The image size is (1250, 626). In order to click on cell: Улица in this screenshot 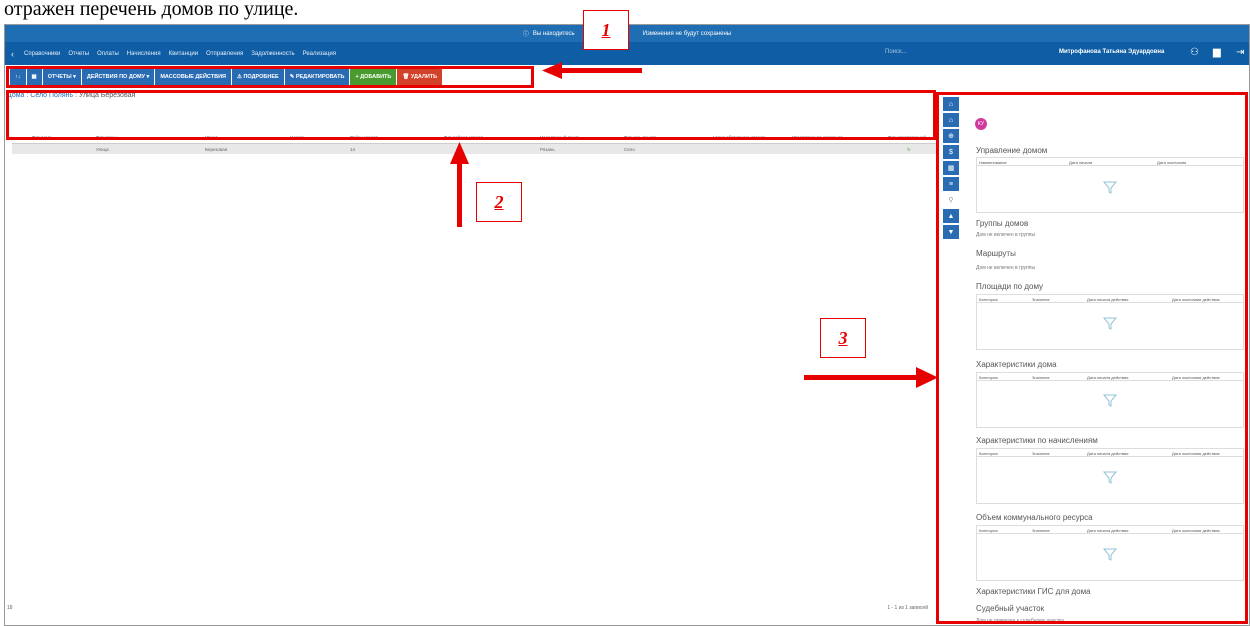, I will do `click(102, 149)`.